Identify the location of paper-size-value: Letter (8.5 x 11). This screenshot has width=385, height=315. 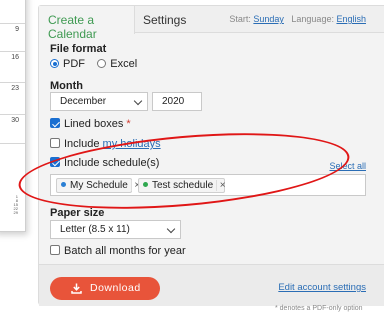
(95, 229).